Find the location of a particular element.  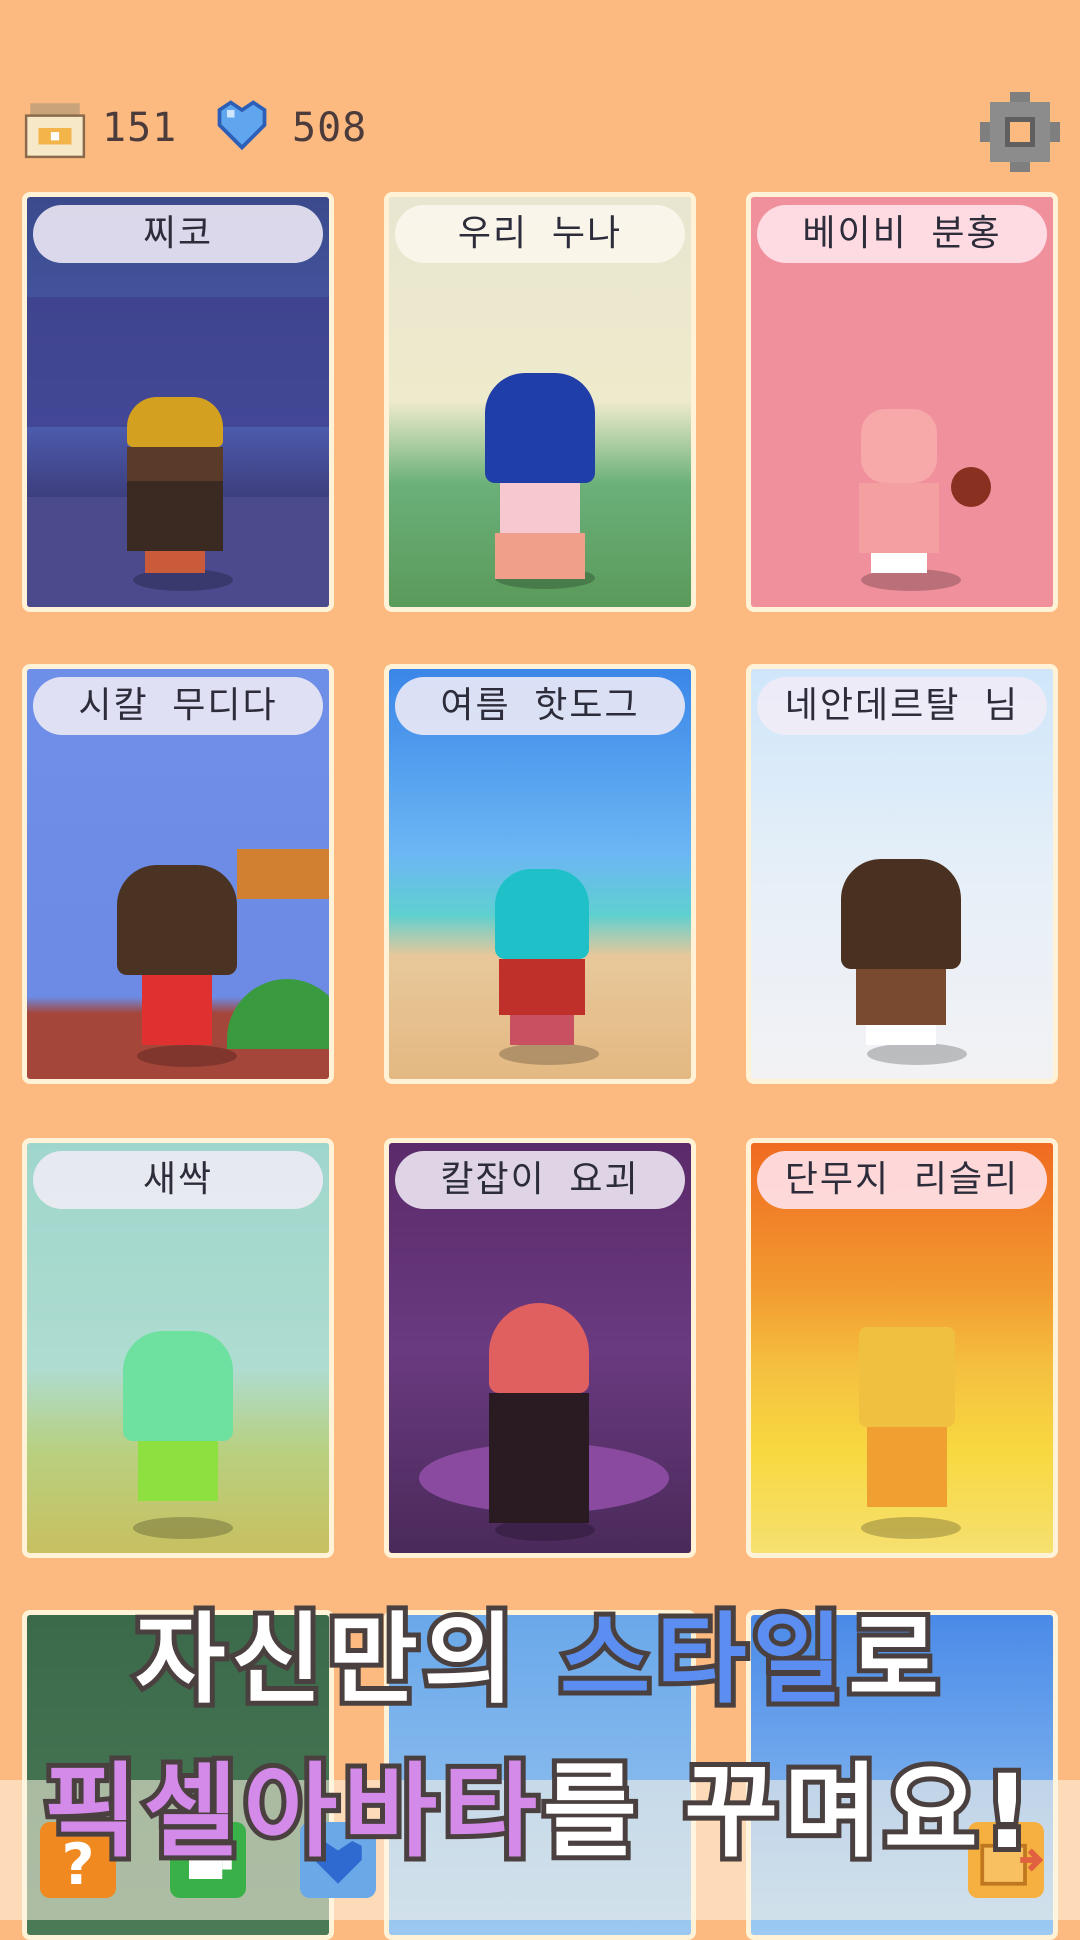

avatar-card-5: 여름 핫도그 is located at coordinates (540, 874).